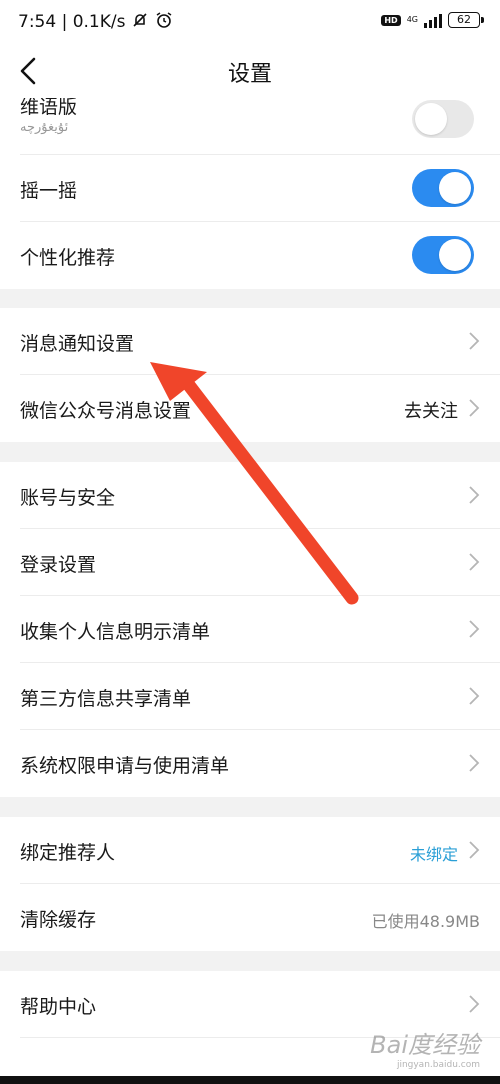 This screenshot has width=500, height=1084. What do you see at coordinates (140, 22) in the screenshot?
I see `mute-icon` at bounding box center [140, 22].